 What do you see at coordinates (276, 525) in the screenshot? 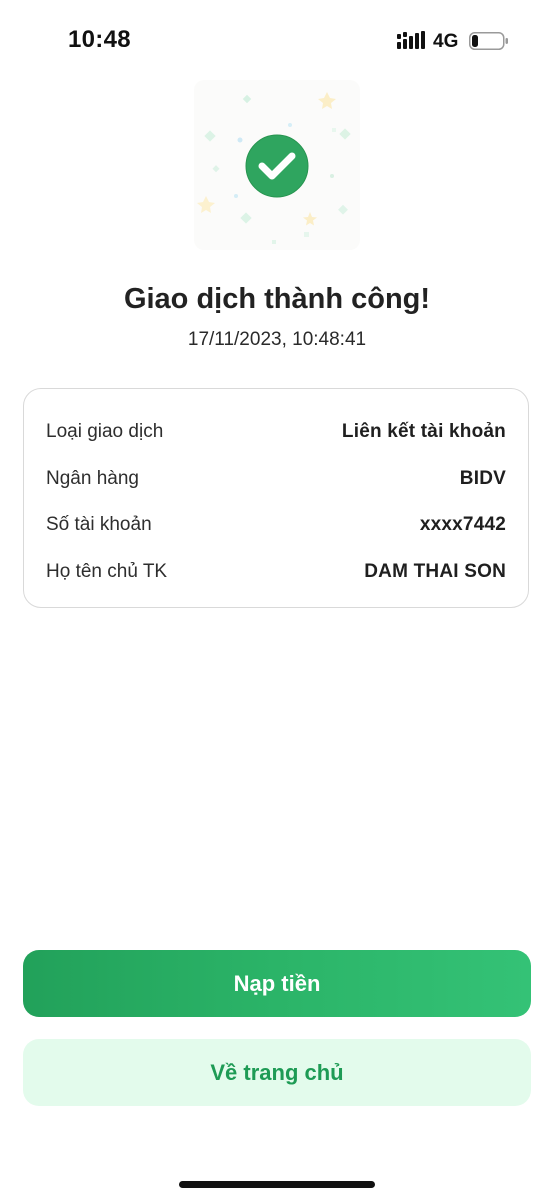
I see `detail-row-account-number: Số tài khoản xxxx7442` at bounding box center [276, 525].